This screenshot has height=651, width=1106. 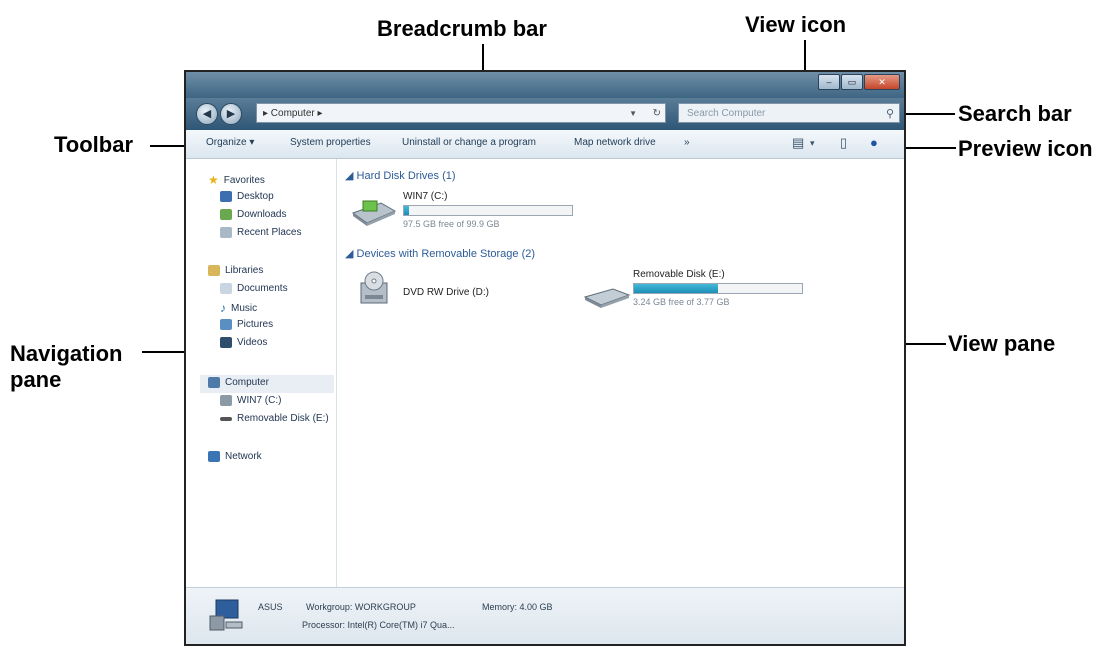 I want to click on computer-large-icon, so click(x=226, y=617).